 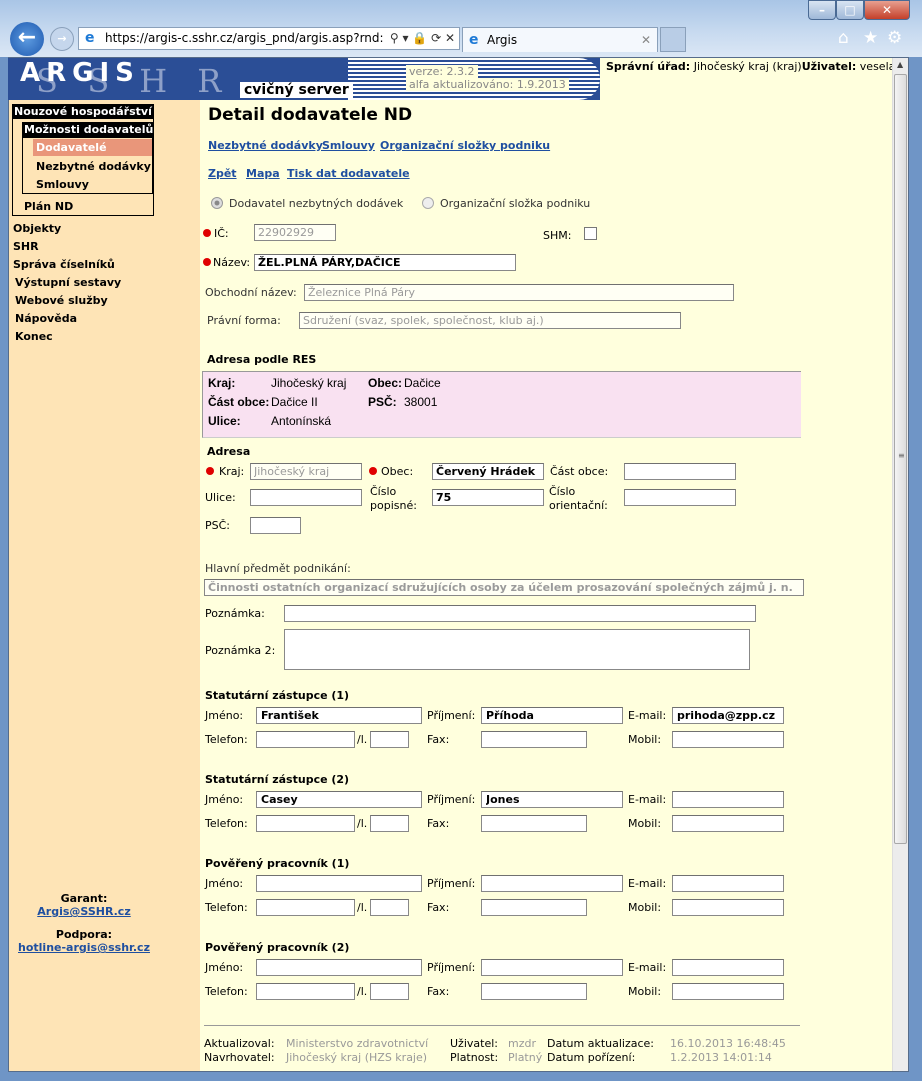 What do you see at coordinates (887, 10) in the screenshot?
I see `close-window-button: ✕` at bounding box center [887, 10].